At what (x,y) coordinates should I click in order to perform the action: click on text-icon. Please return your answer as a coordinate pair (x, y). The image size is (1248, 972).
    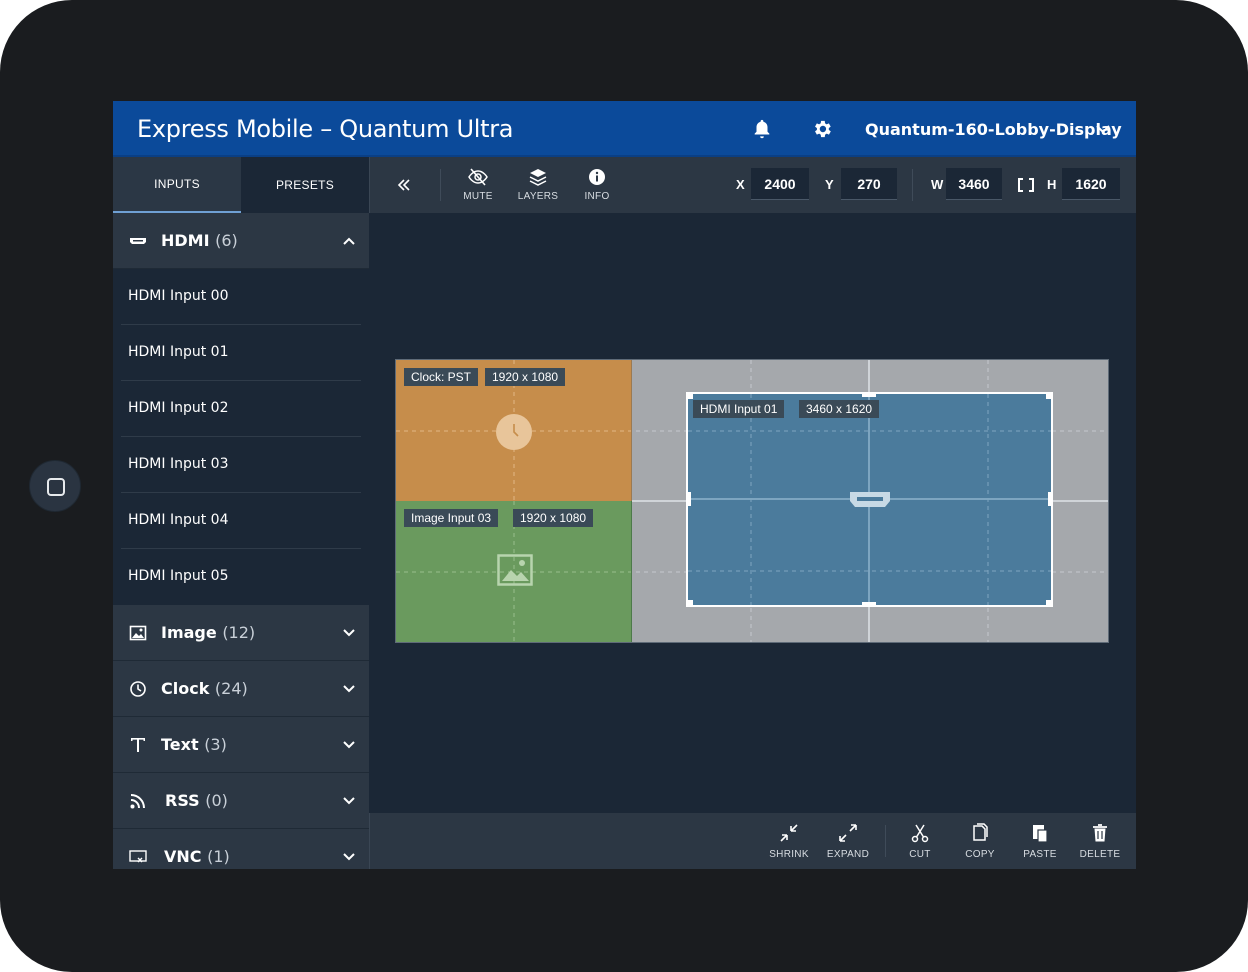
    Looking at the image, I should click on (138, 745).